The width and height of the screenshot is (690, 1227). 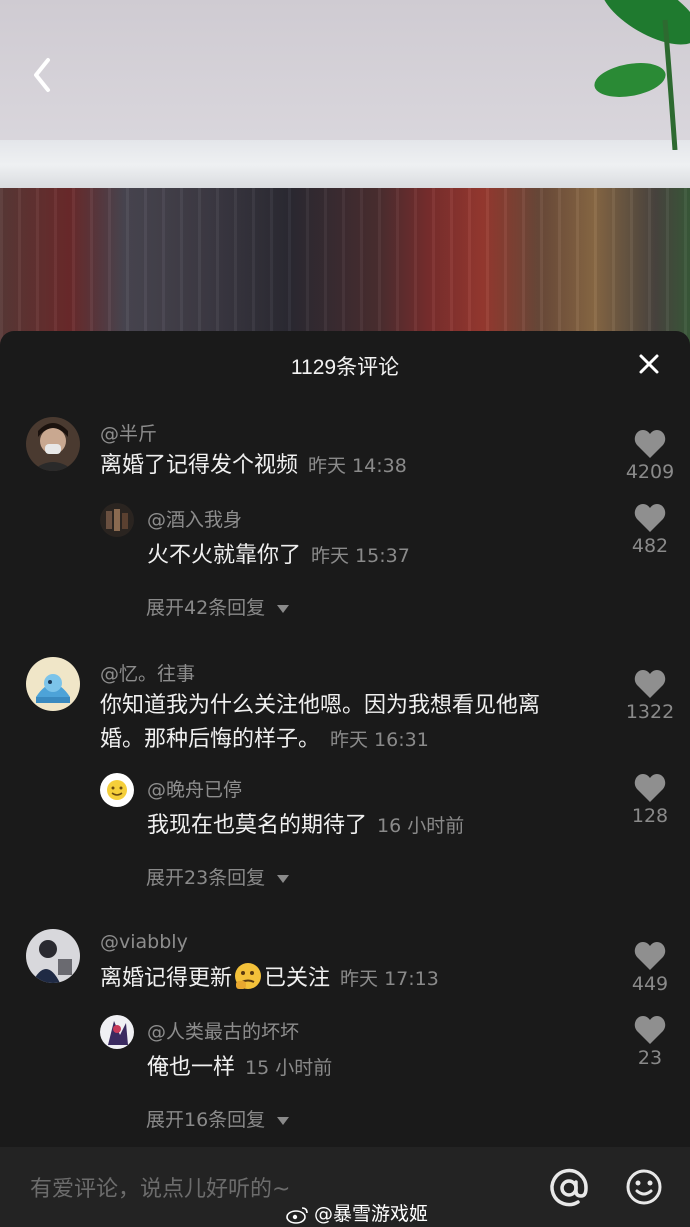 What do you see at coordinates (289, 1068) in the screenshot?
I see `reply-time: 15 小时前` at bounding box center [289, 1068].